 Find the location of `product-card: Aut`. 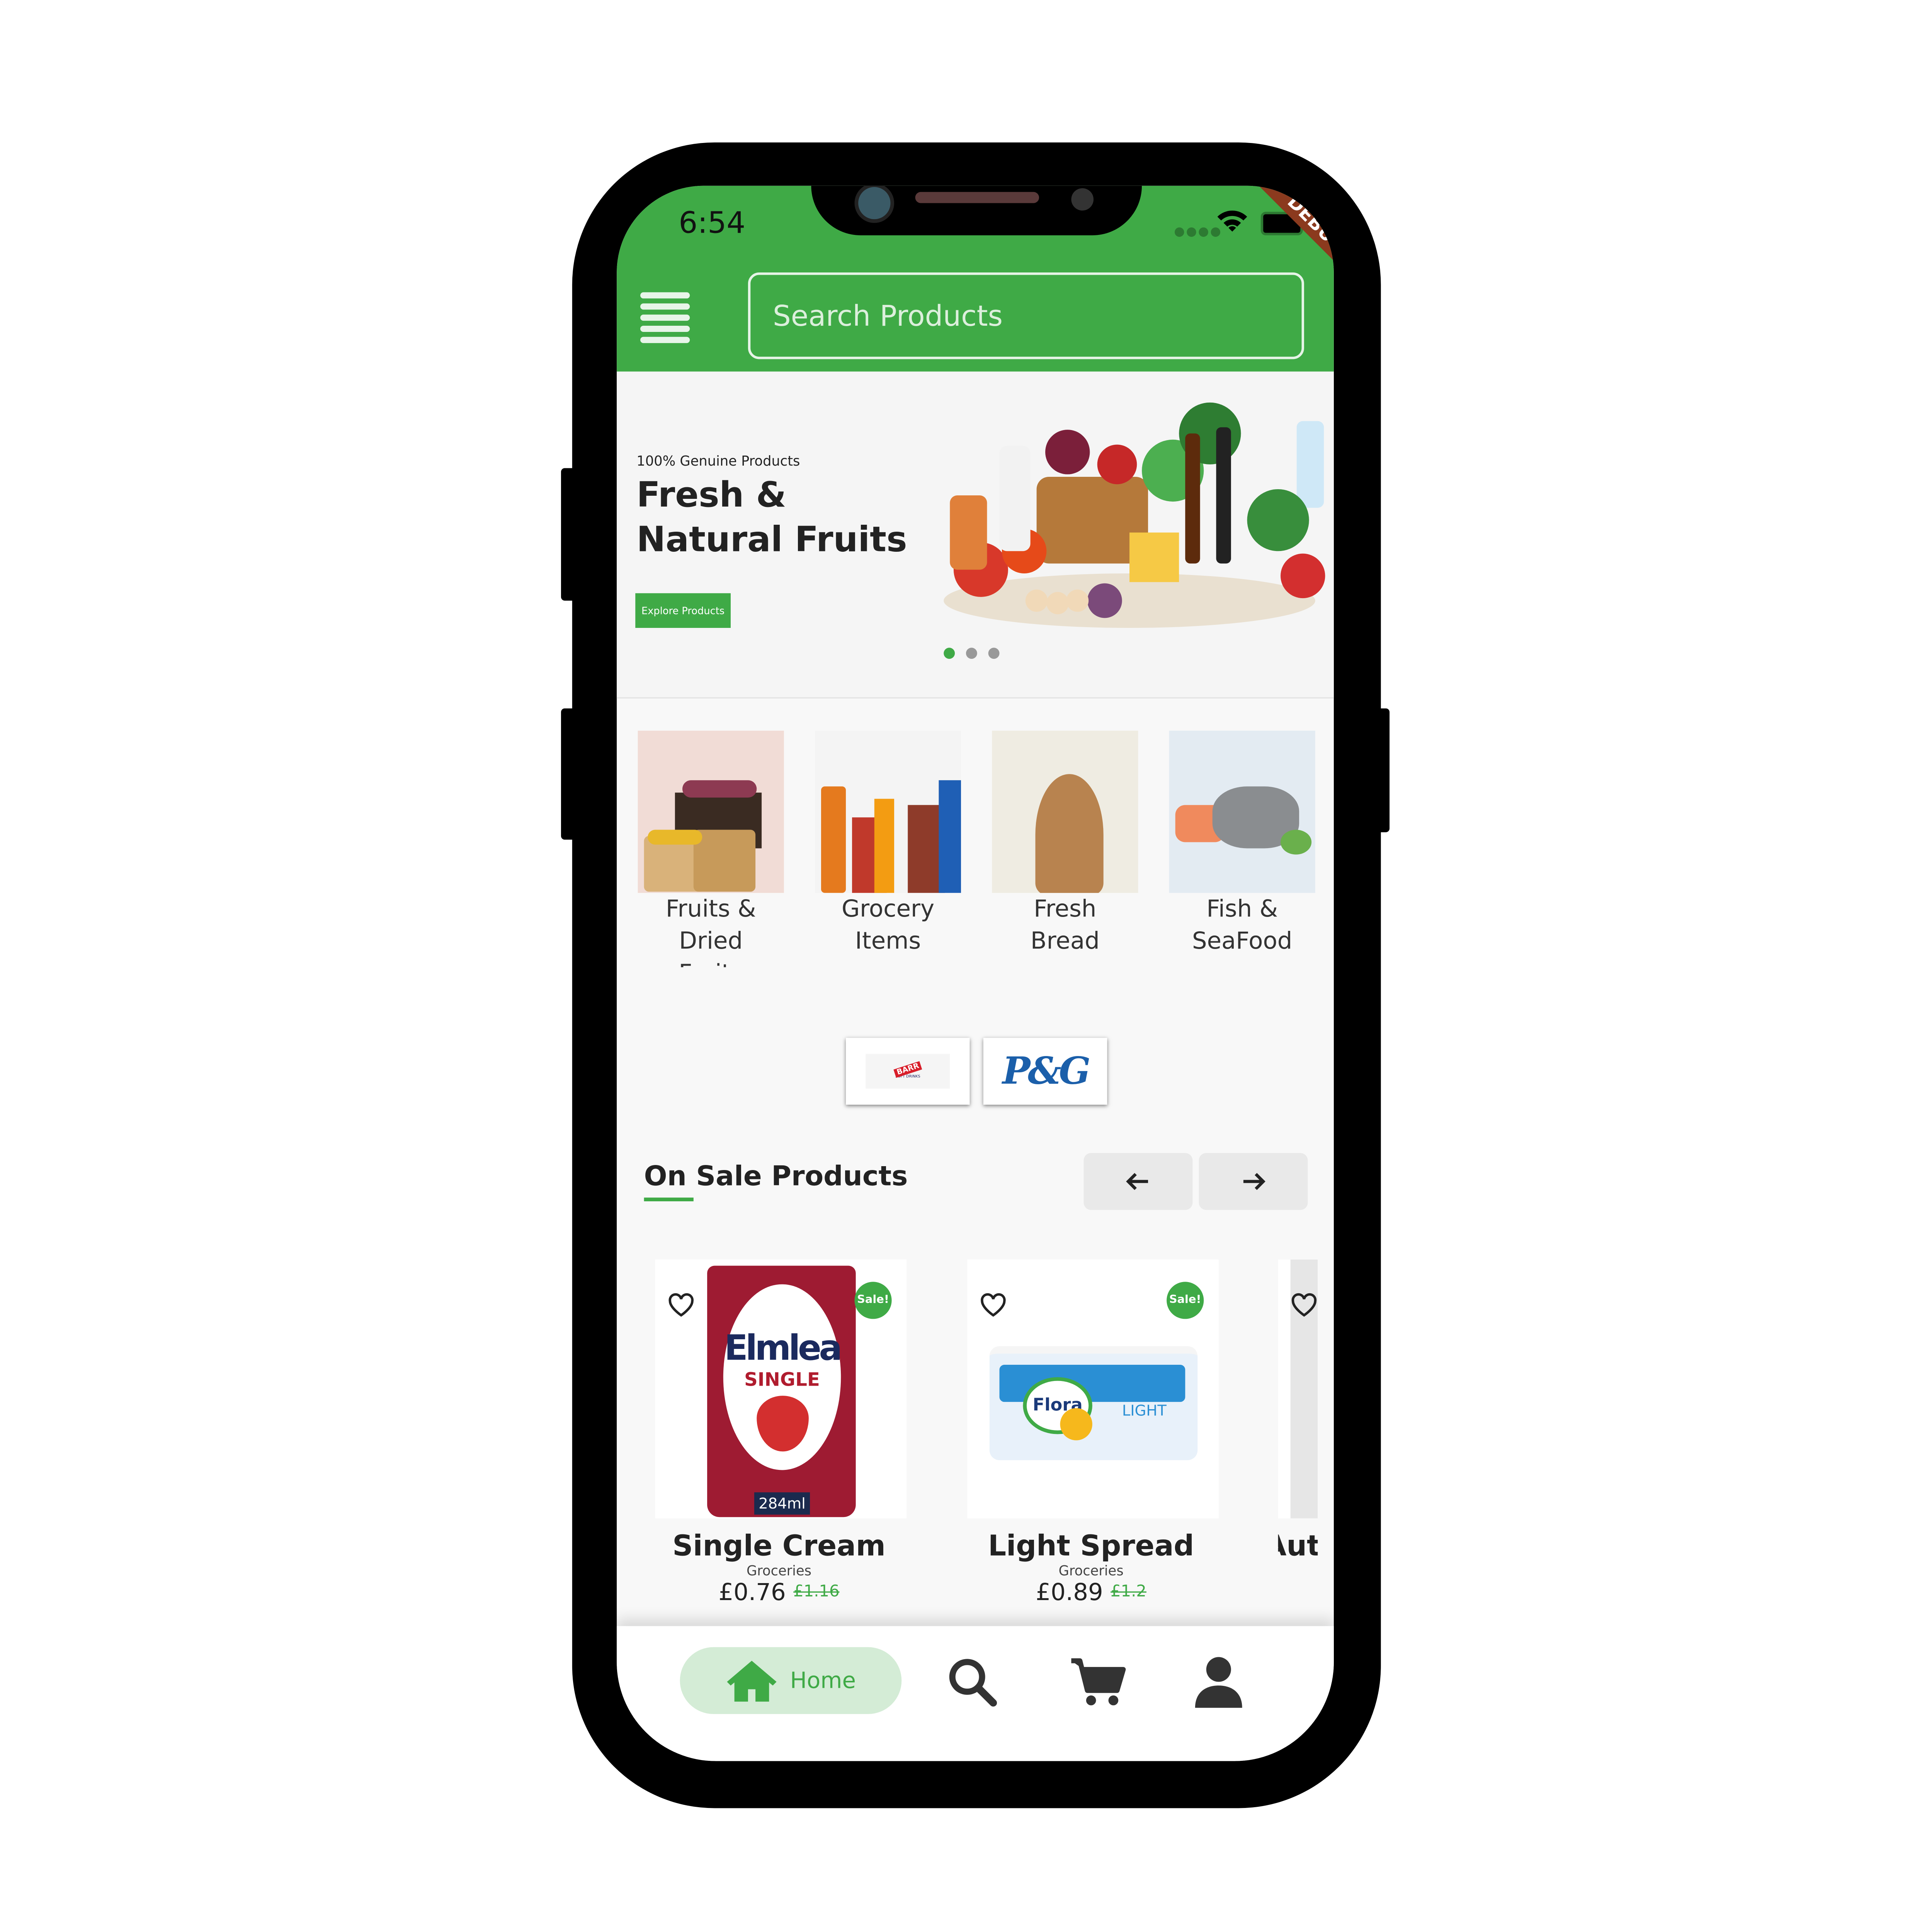

product-card: Aut is located at coordinates (1298, 1445).